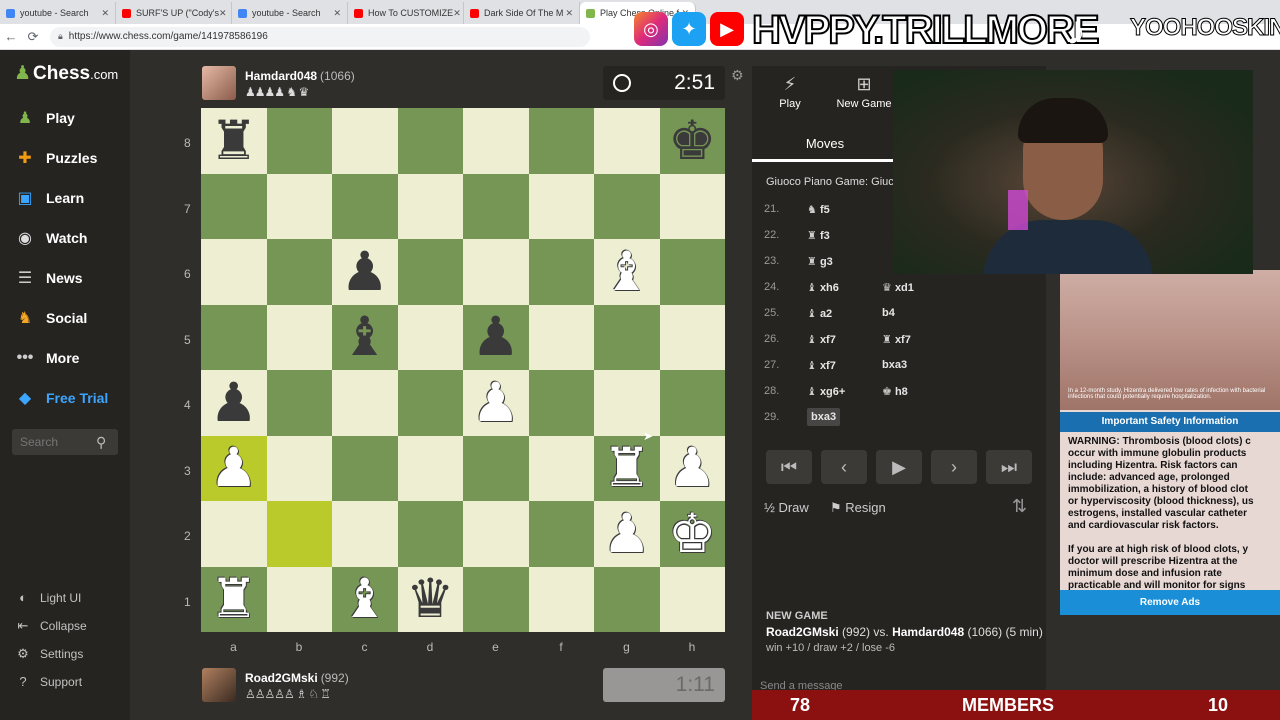 This screenshot has height=720, width=1280. I want to click on square-h3: ♟, so click(692, 468).